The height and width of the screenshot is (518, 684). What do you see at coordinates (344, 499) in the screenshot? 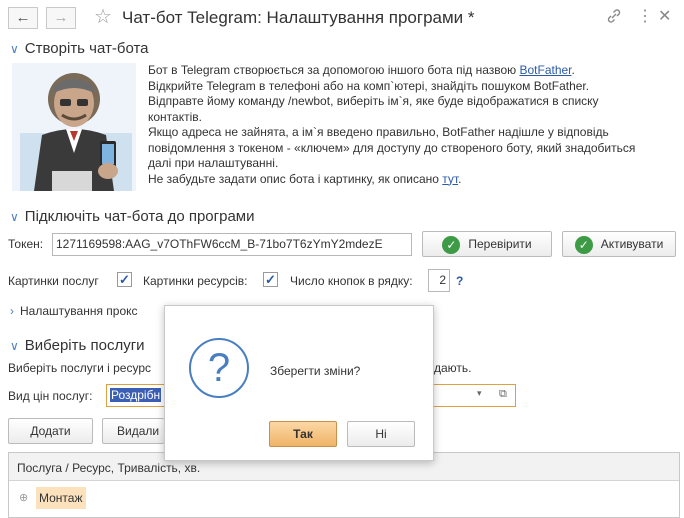
I see `table-row: ⊕ Монтаж` at bounding box center [344, 499].